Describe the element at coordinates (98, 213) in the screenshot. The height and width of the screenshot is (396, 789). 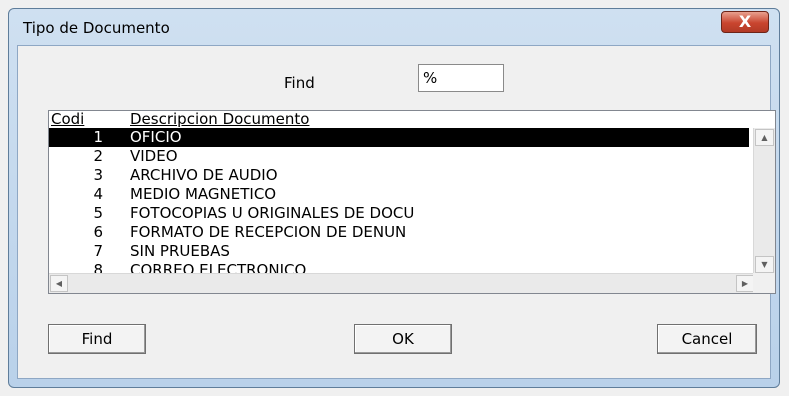
I see `row-code: 5` at that location.